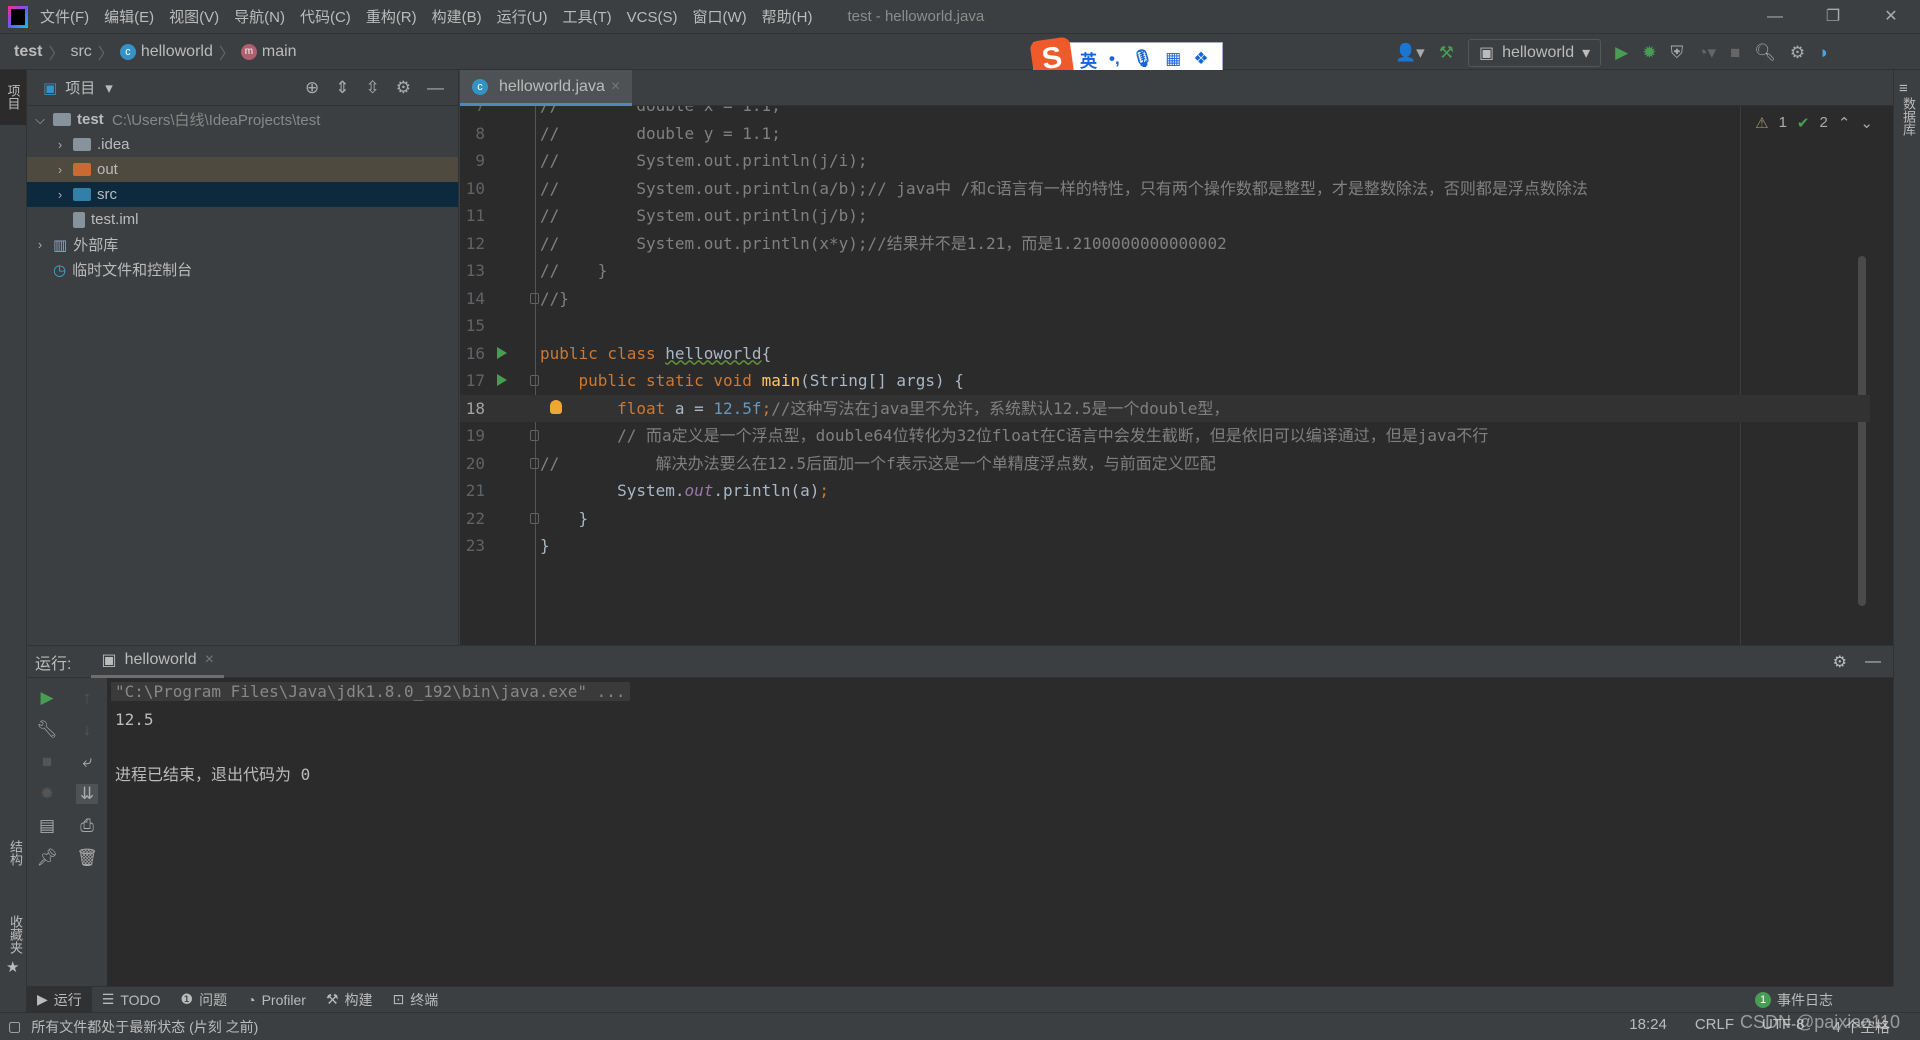 This screenshot has width=1920, height=1040. What do you see at coordinates (1200, 59) in the screenshot?
I see `apps-icon: ❖` at bounding box center [1200, 59].